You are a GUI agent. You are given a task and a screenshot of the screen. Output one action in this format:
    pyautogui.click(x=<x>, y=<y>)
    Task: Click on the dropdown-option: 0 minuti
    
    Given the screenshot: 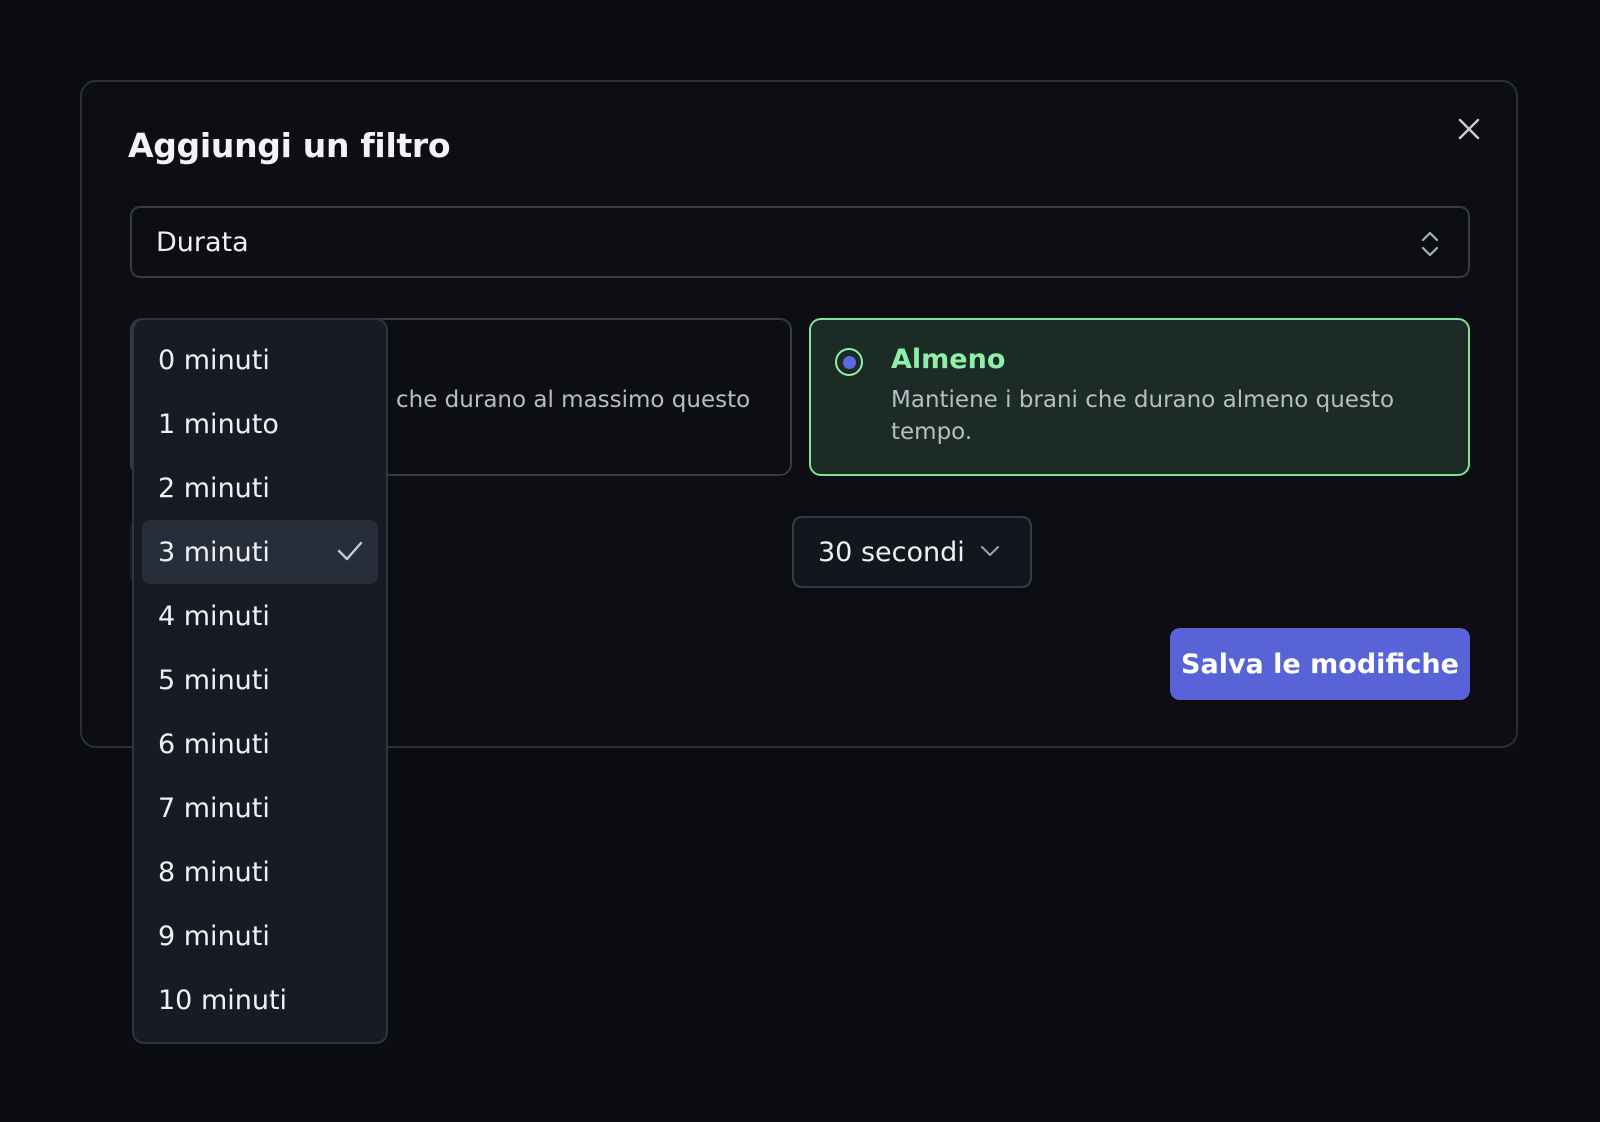 What is the action you would take?
    pyautogui.click(x=260, y=360)
    